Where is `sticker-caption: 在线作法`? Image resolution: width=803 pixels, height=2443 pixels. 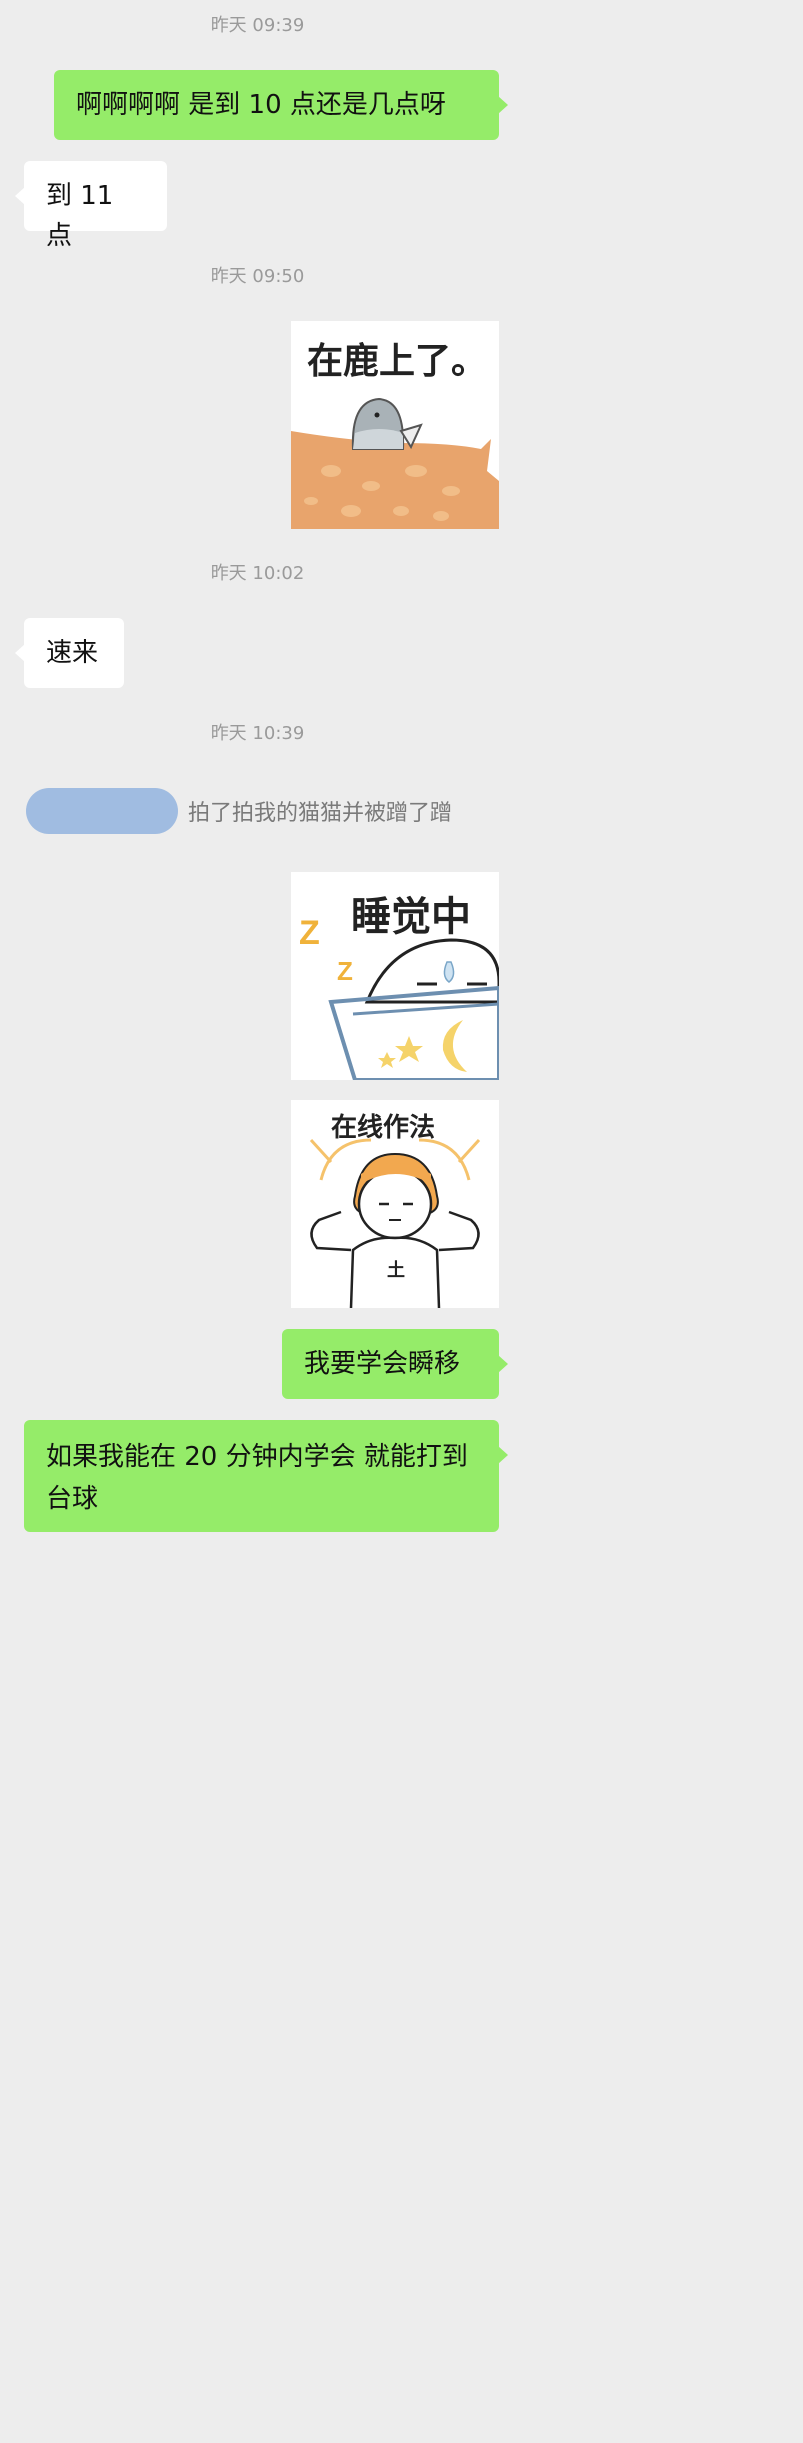
sticker-caption: 在线作法 is located at coordinates (383, 1127).